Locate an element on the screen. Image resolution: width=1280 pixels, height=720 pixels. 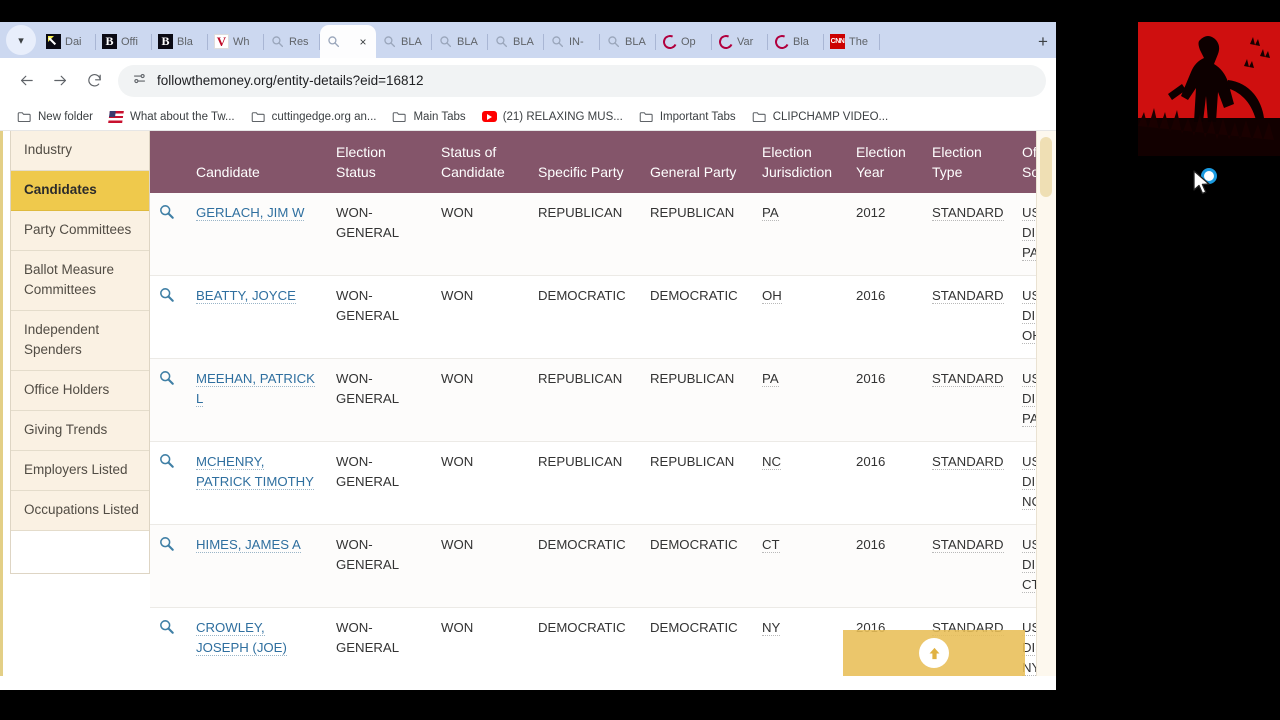
scrollbar-thumb is located at coordinates (1046, 167).